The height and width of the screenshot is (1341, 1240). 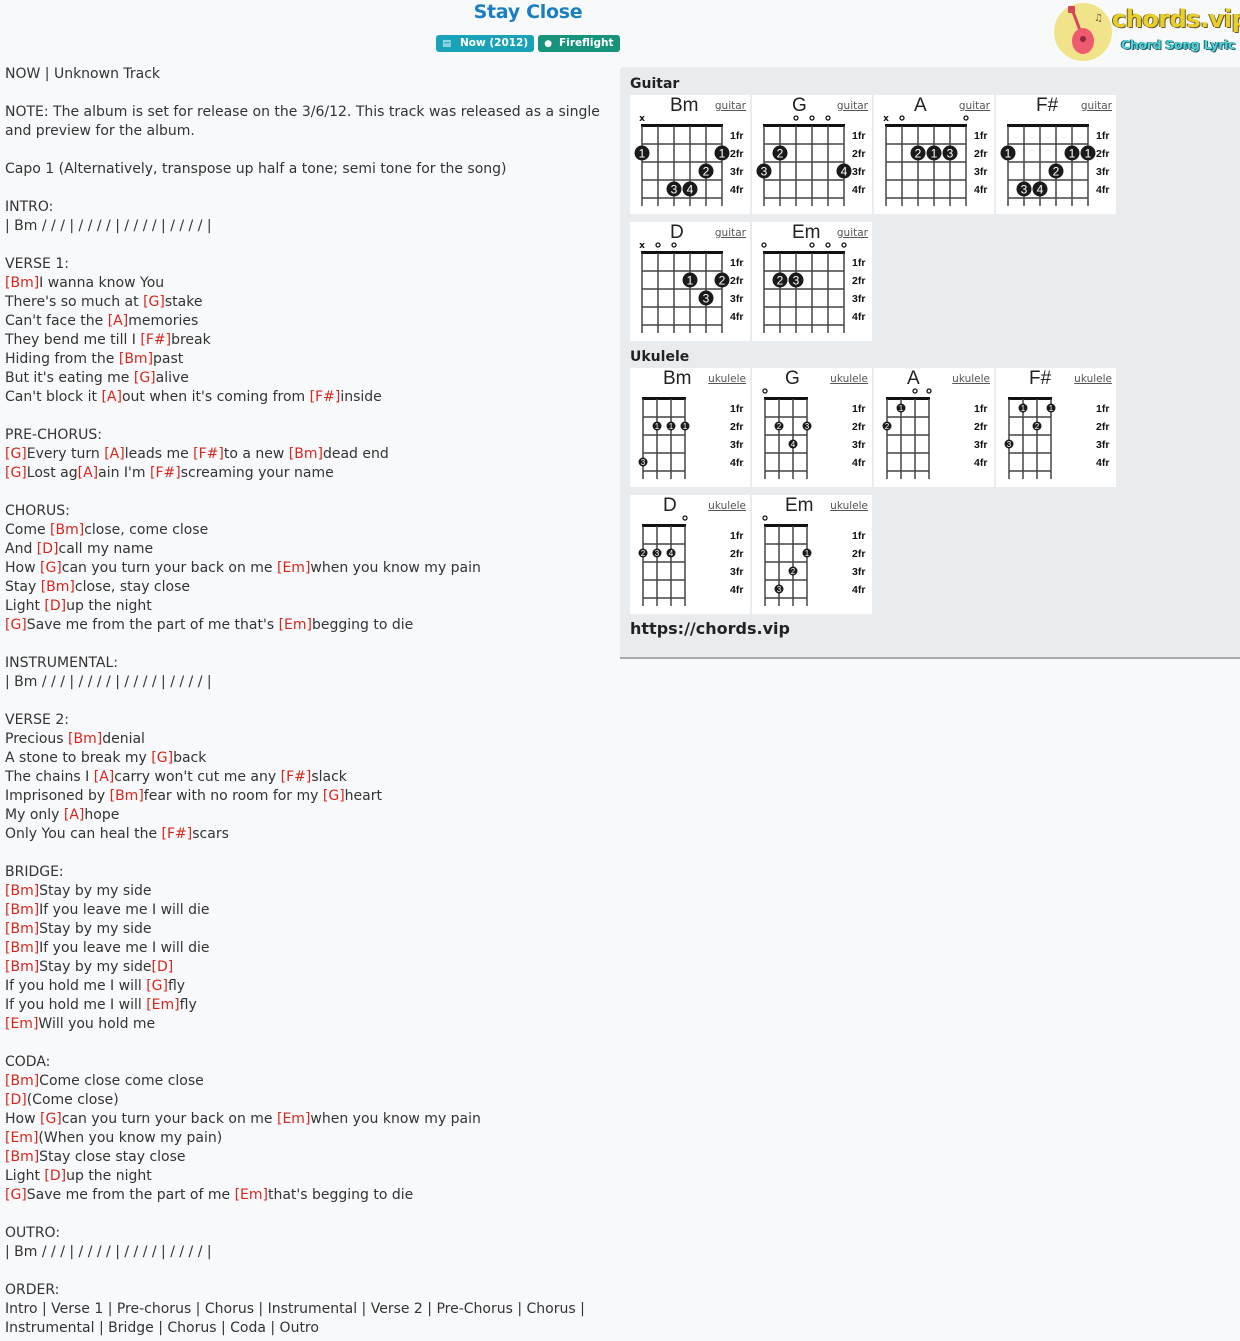 I want to click on lyric-text: A stone to break my, so click(x=78, y=758).